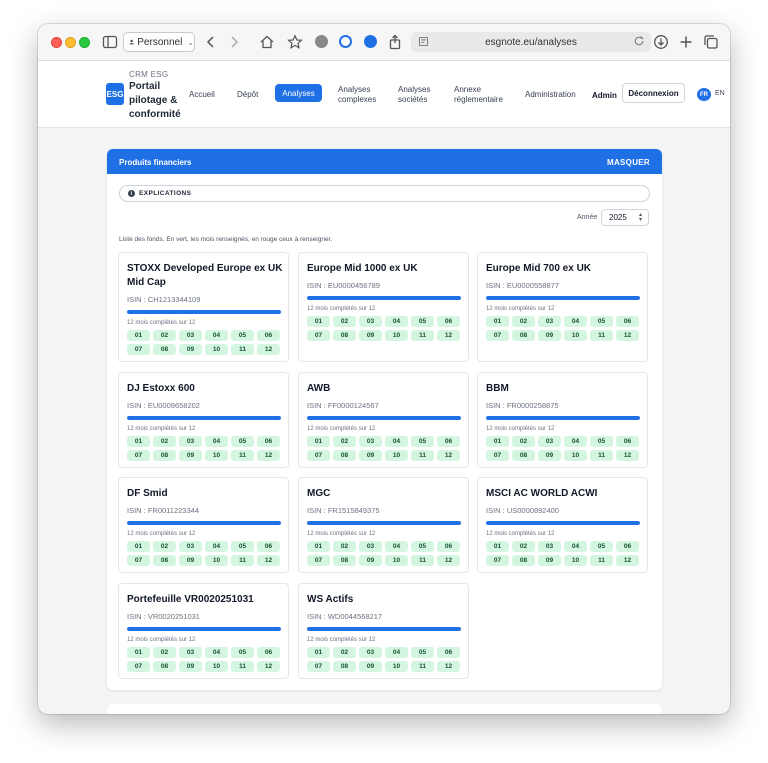 The height and width of the screenshot is (763, 768). I want to click on password-extension-icon, so click(345, 41).